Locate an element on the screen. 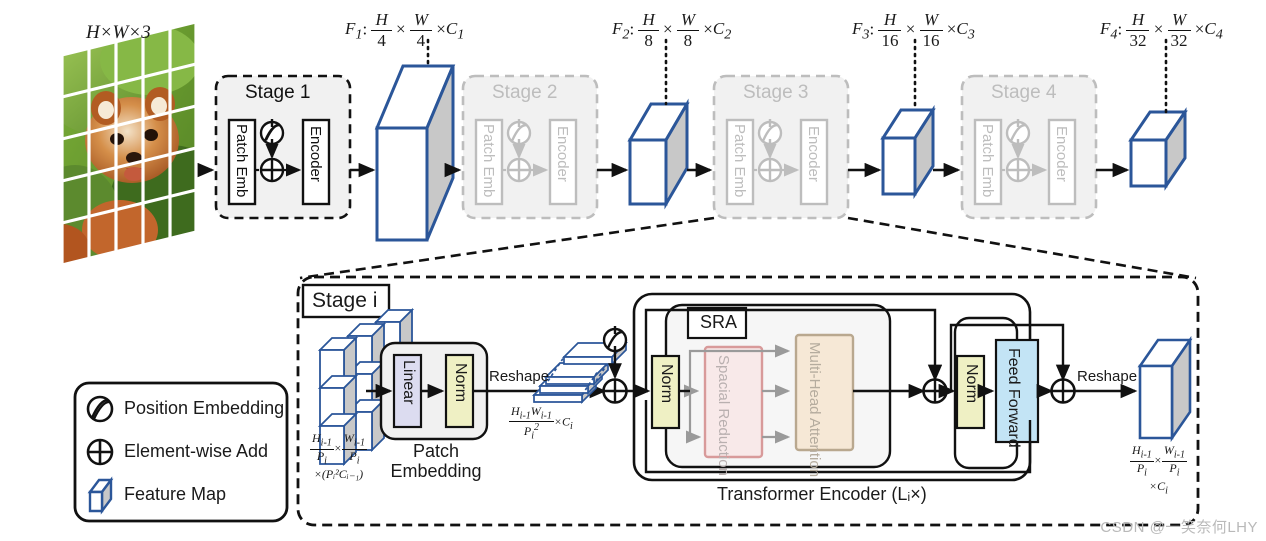 This screenshot has width=1266, height=541. multi-head-attention-block is located at coordinates (824, 392).